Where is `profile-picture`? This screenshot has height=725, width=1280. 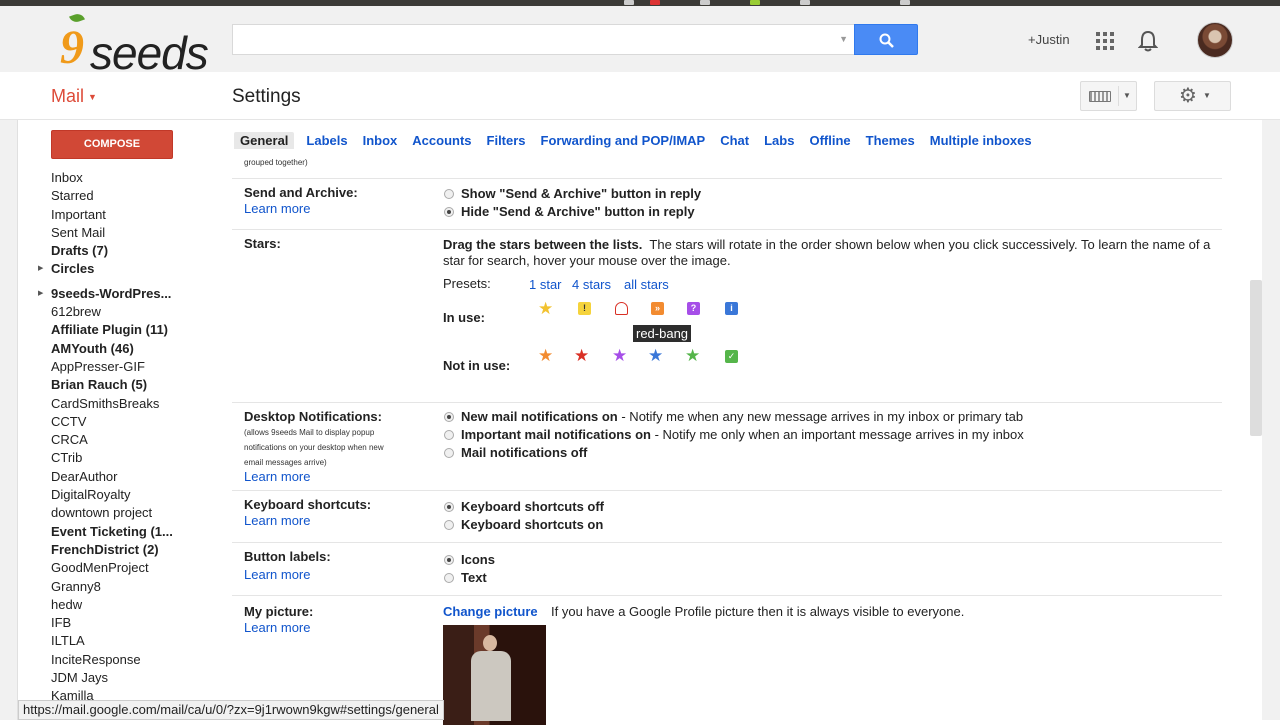
profile-picture is located at coordinates (494, 675).